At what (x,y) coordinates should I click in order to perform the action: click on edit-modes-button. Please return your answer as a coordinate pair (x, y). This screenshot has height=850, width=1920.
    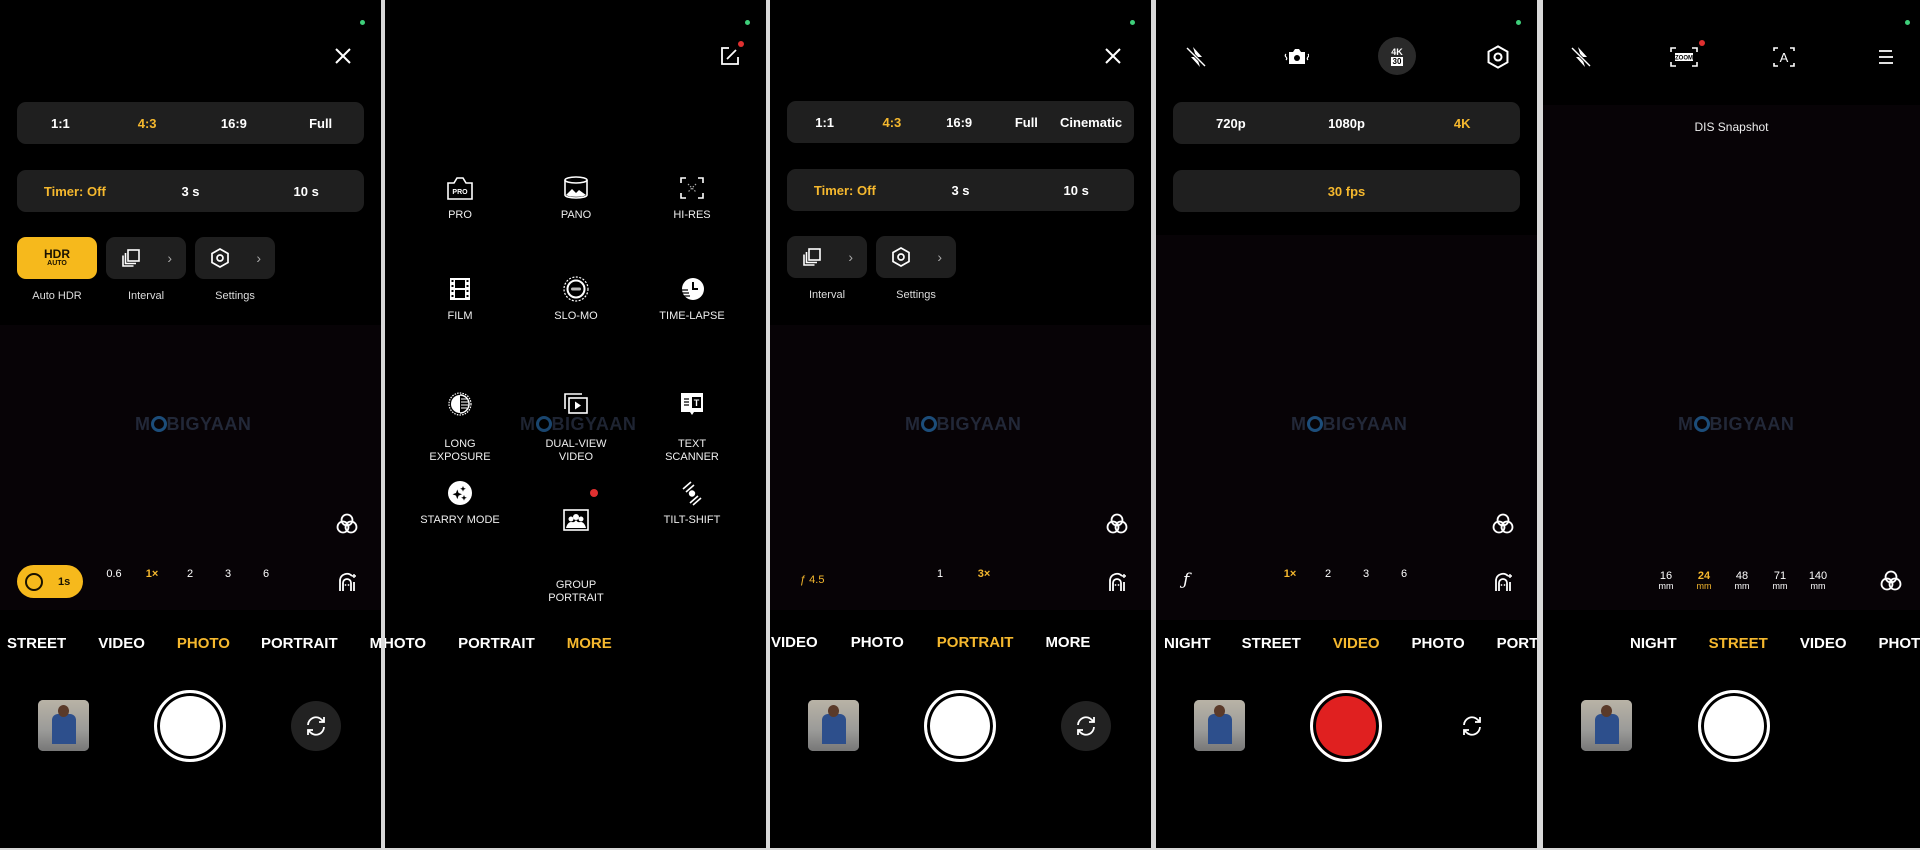
    Looking at the image, I should click on (731, 54).